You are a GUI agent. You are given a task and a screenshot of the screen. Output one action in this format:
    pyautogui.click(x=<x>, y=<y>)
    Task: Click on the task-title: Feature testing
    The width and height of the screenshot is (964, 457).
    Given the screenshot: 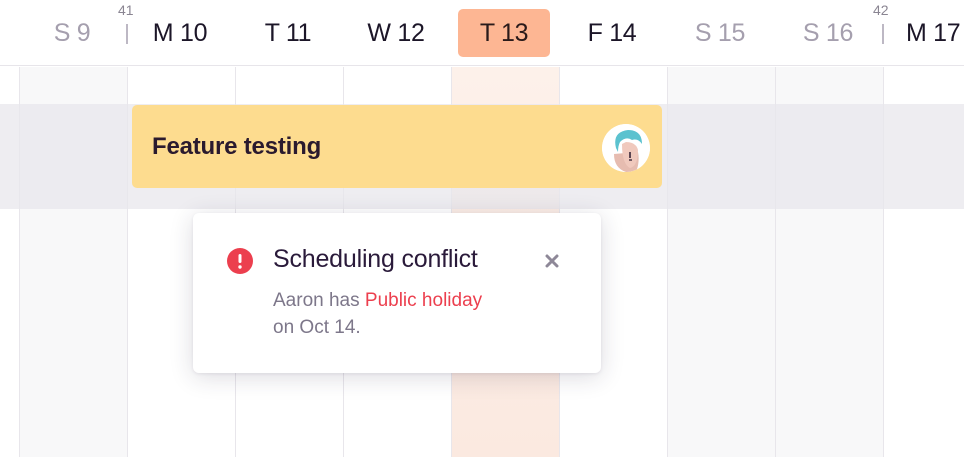 What is the action you would take?
    pyautogui.click(x=237, y=146)
    